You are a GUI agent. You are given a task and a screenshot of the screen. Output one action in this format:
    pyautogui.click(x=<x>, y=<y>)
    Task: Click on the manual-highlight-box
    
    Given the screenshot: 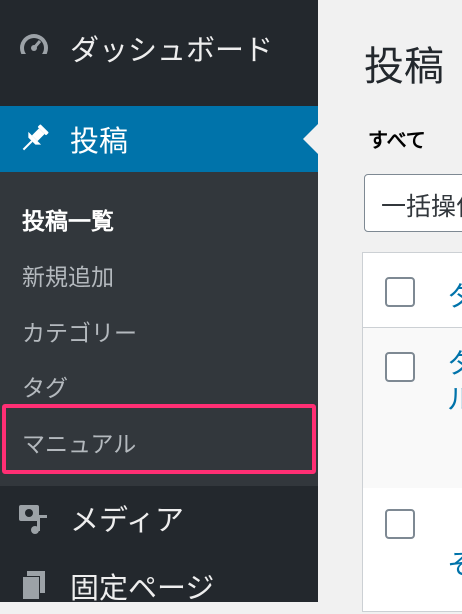 What is the action you would take?
    pyautogui.click(x=159, y=439)
    